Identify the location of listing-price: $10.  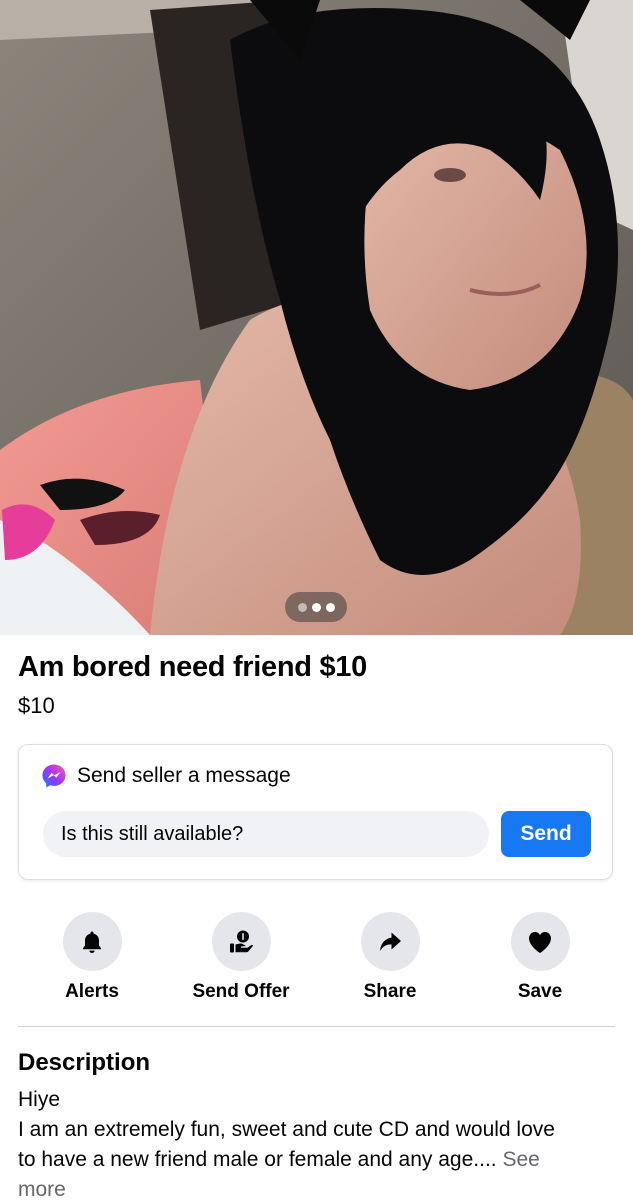
(36, 705).